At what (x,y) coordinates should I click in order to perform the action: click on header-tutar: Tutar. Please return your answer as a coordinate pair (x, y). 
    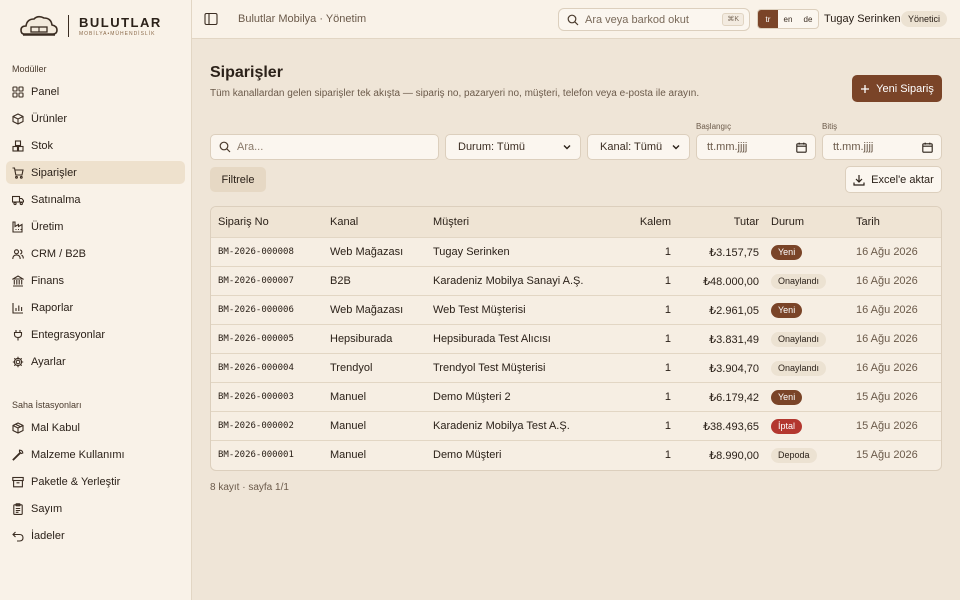
    Looking at the image, I should click on (719, 222).